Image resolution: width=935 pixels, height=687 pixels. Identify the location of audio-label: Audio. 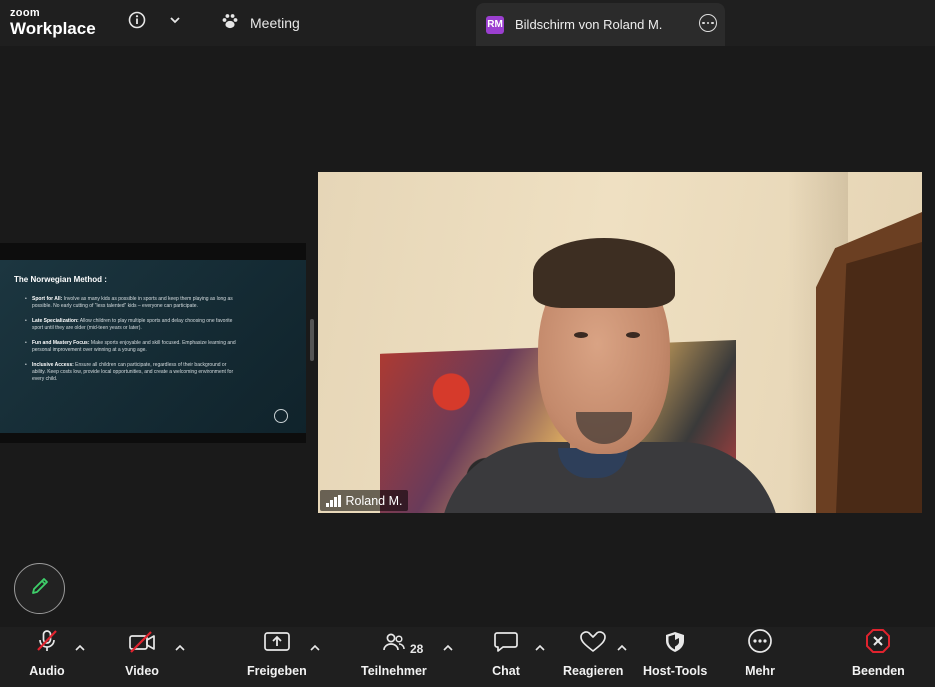
(47, 671).